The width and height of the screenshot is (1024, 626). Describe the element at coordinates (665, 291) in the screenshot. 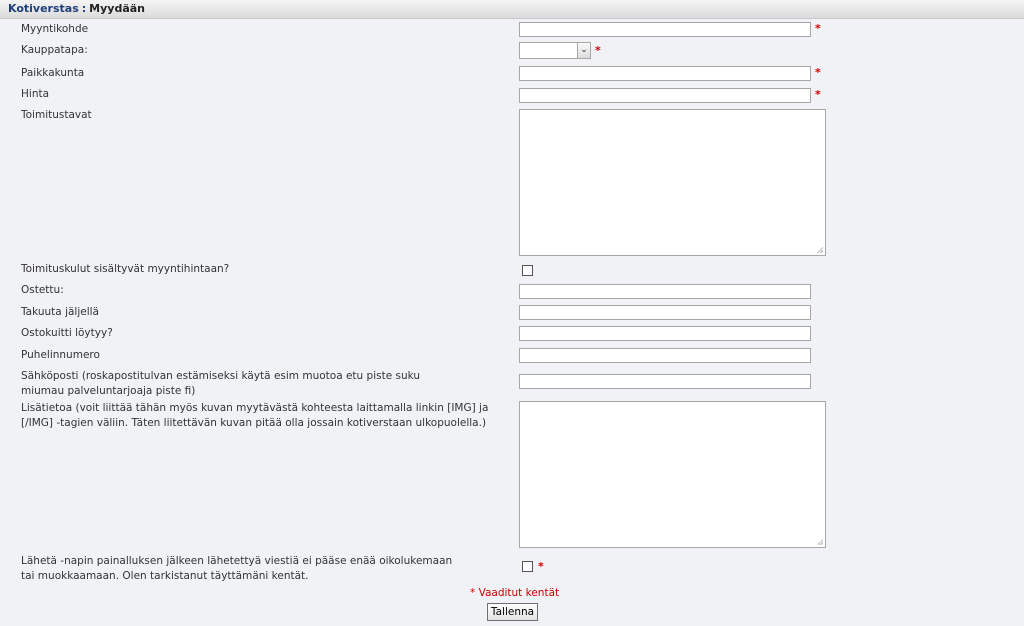

I see `ostettu-input` at that location.